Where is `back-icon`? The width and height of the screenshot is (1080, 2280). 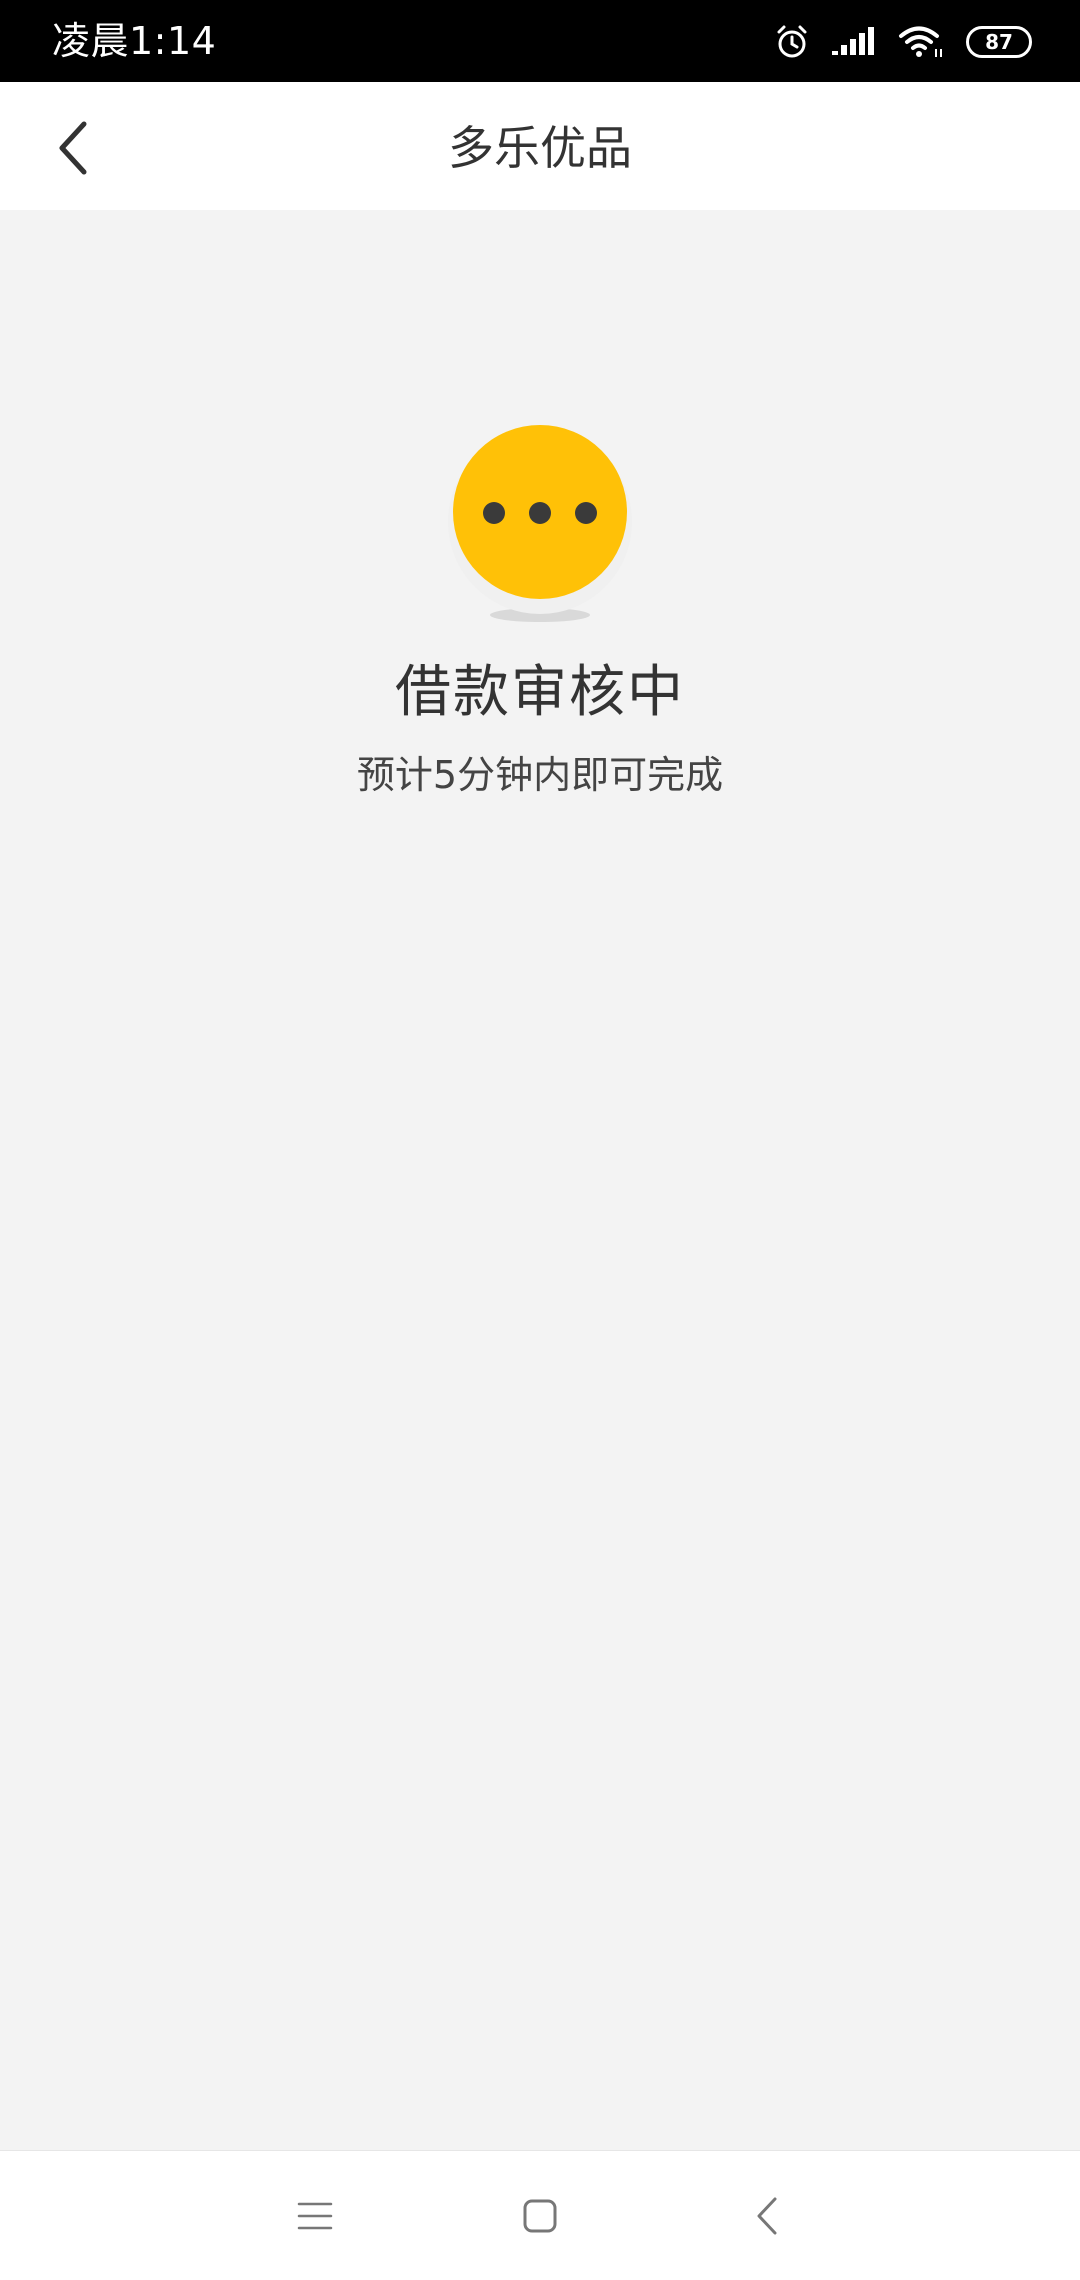 back-icon is located at coordinates (767, 2216).